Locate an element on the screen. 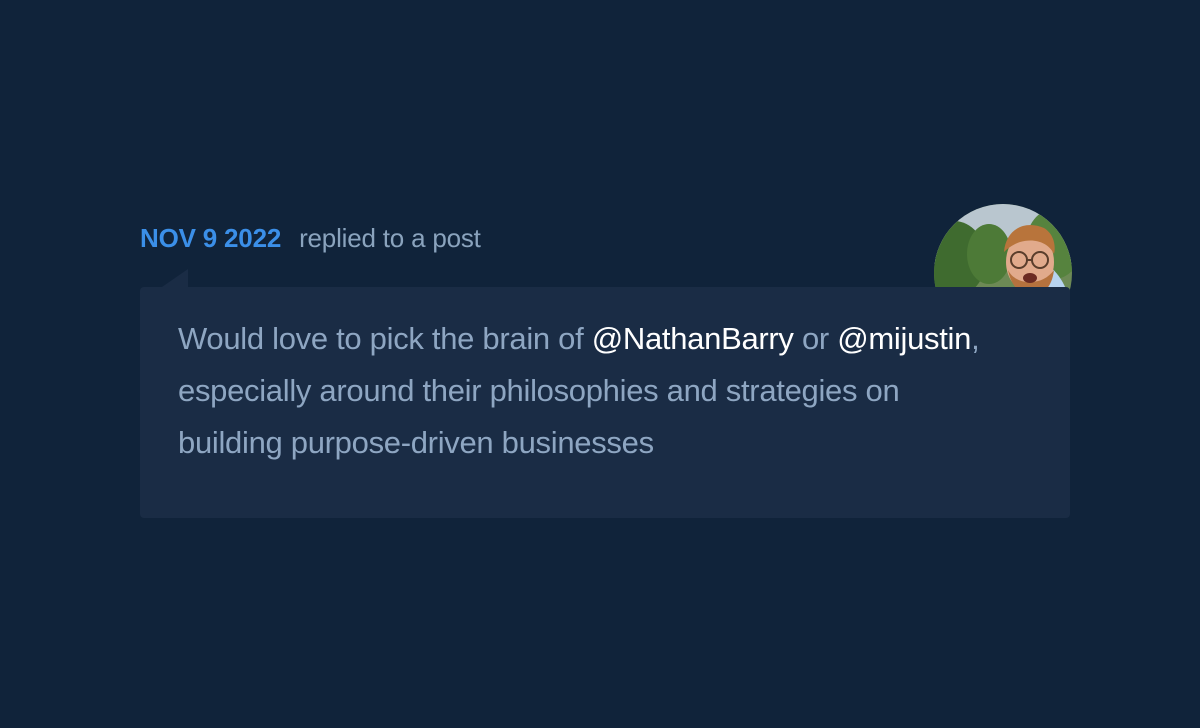  activity-header: NOV 9 2022 replied to a post is located at coordinates (310, 238).